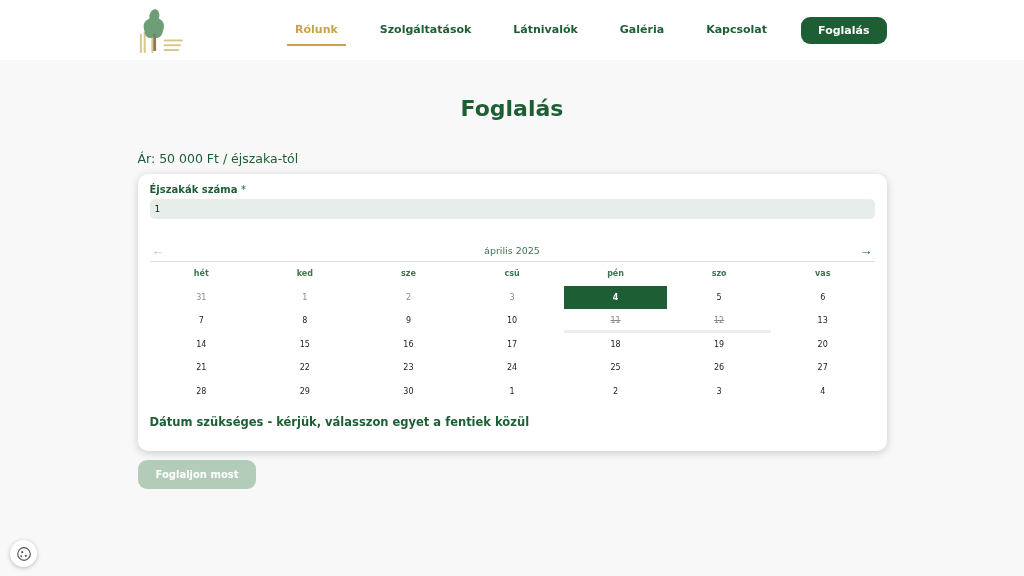  I want to click on field-label: Éjszakák száma, so click(193, 189).